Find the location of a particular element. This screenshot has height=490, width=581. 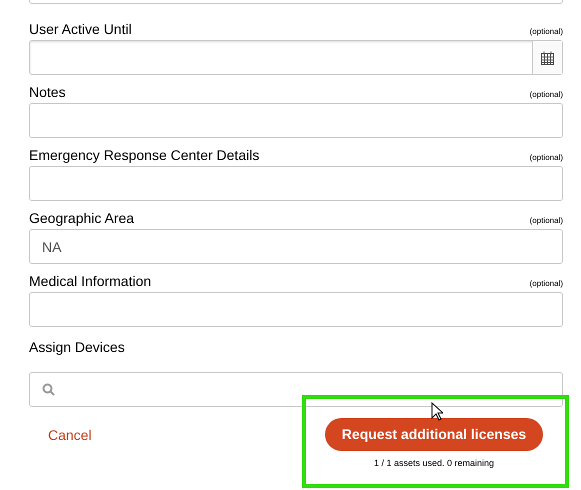

cursor-icon is located at coordinates (437, 411).